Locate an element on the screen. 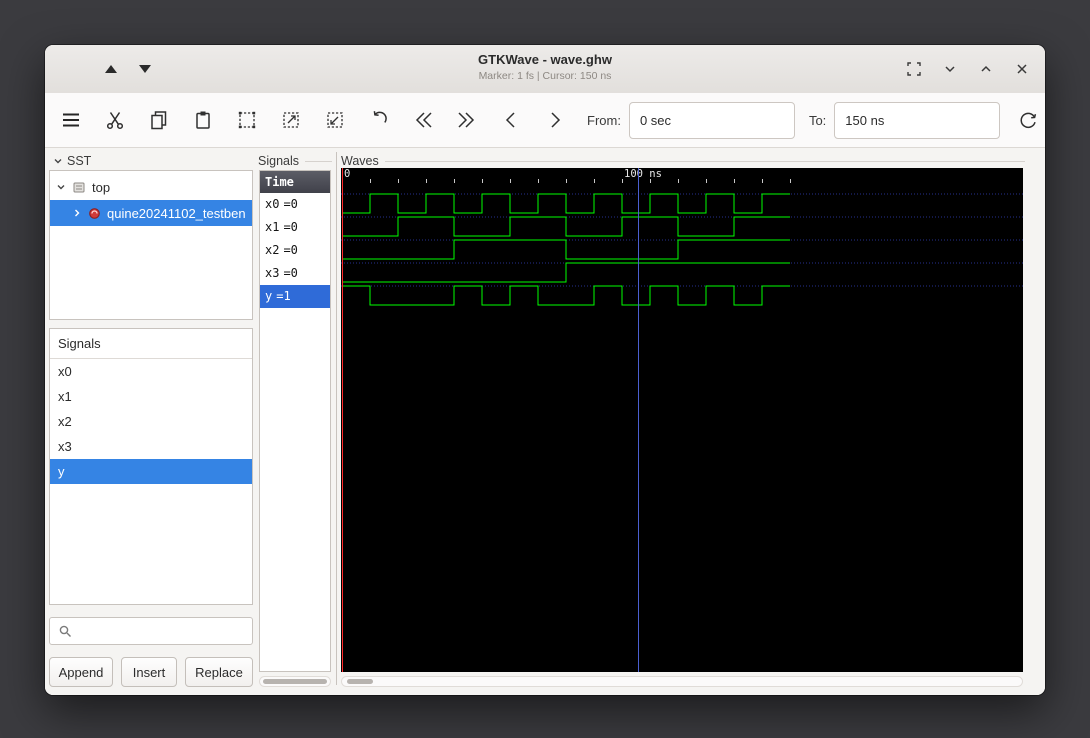  svg-text: 0 is located at coordinates (347, 174).